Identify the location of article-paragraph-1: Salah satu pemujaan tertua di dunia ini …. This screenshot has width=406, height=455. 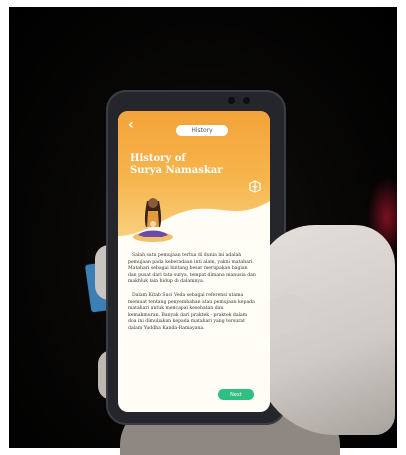
(192, 269).